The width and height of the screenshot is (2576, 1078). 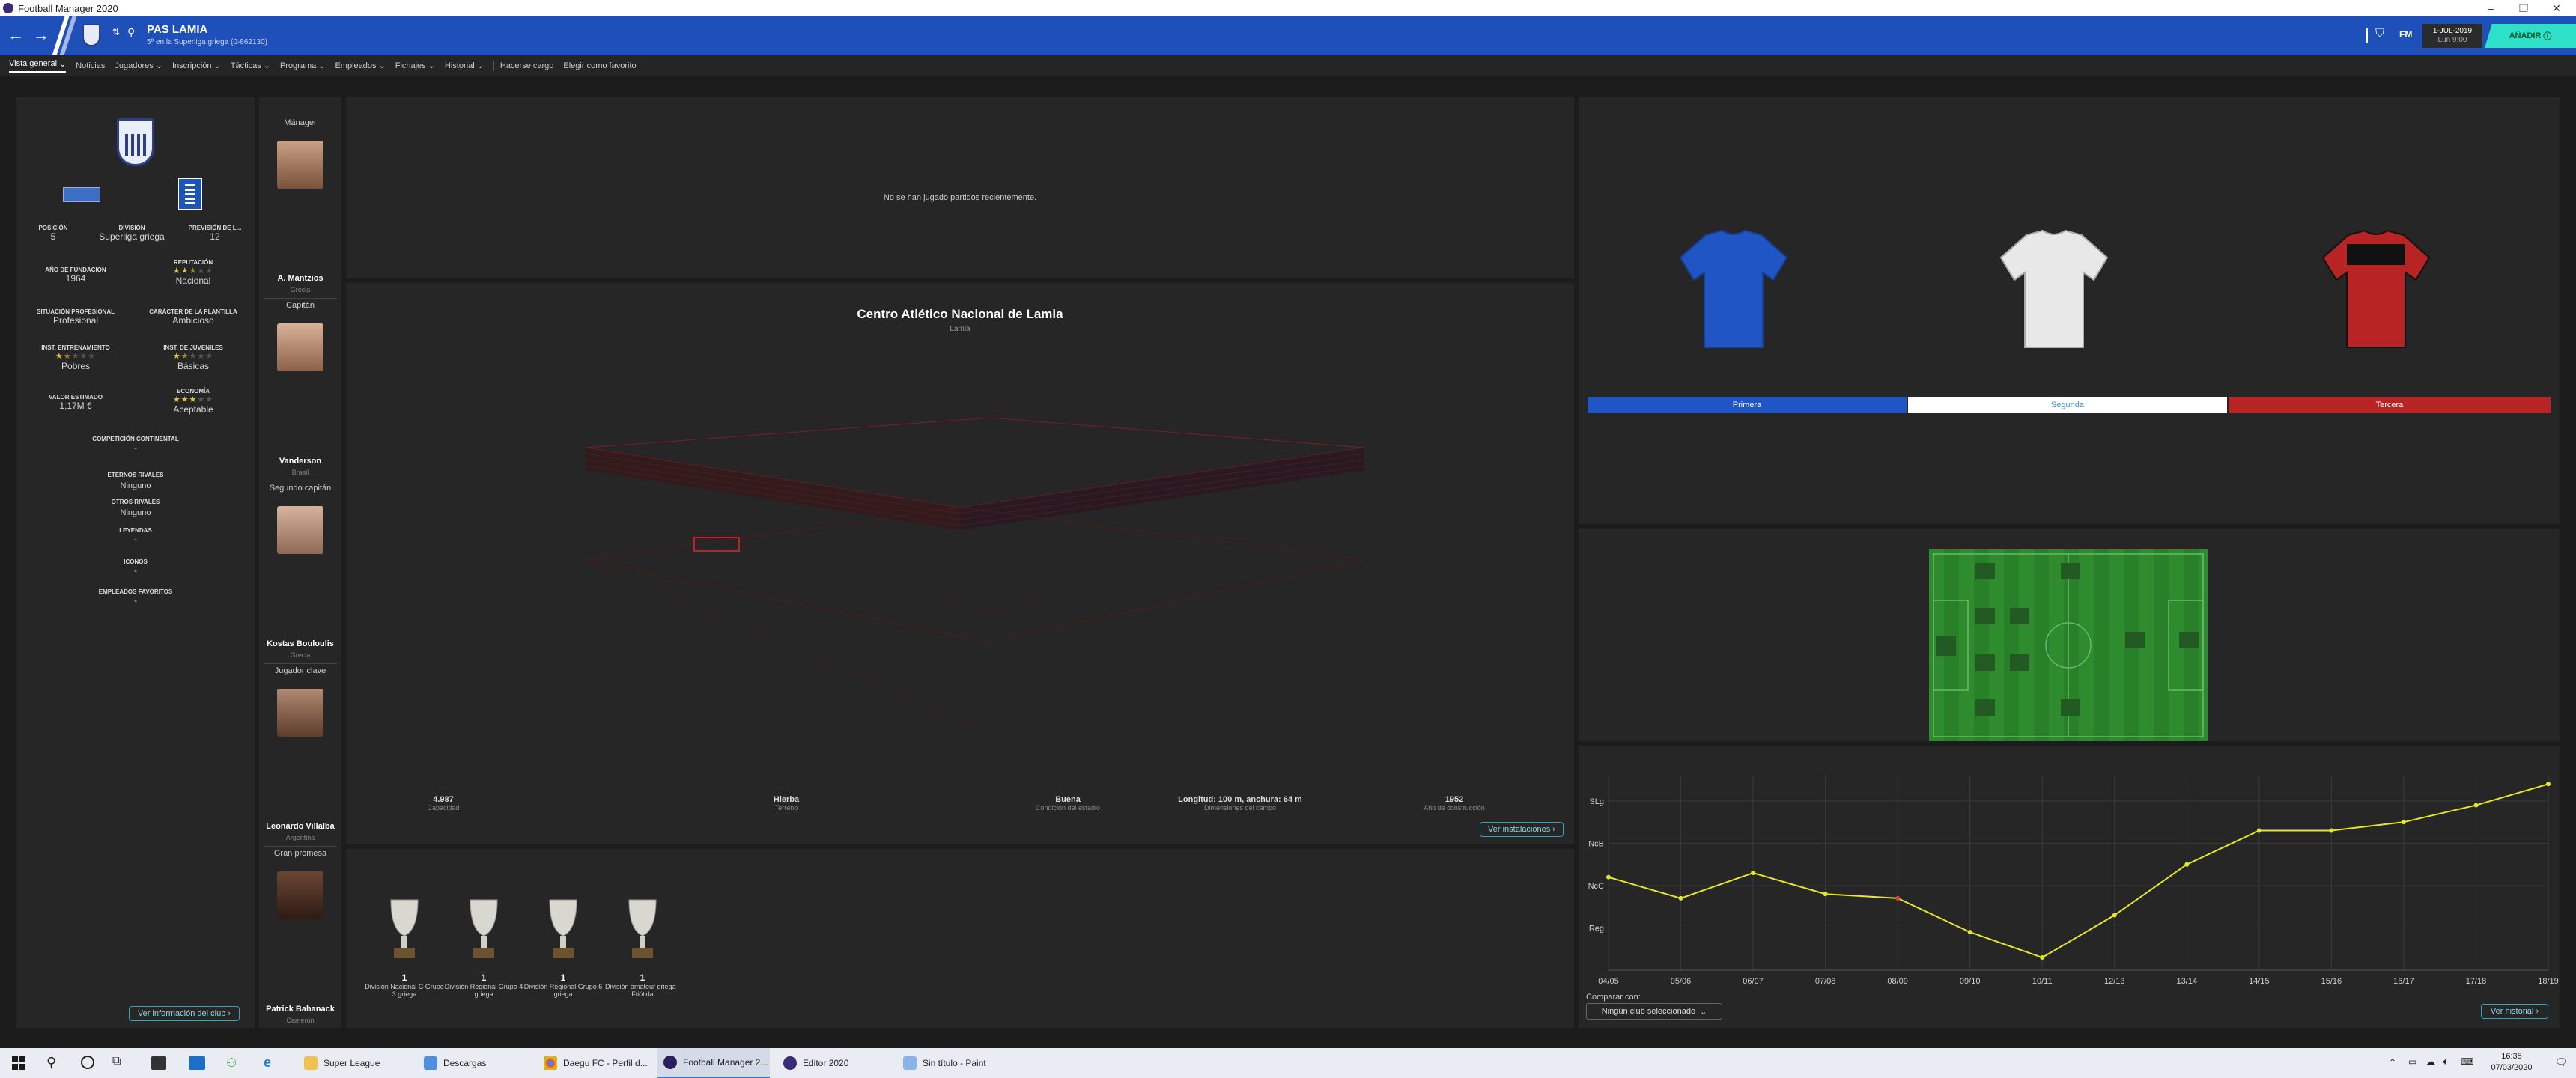 I want to click on club-info-button: Ver información del club ›, so click(x=184, y=1013).